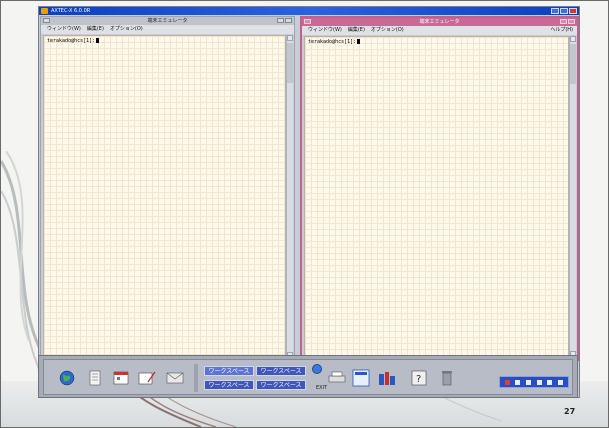 The image size is (609, 428). I want to click on terminal-right-menubar: ウィンドウ(W) 編集(E) オプション(O) ヘルプ(H), so click(439, 30).